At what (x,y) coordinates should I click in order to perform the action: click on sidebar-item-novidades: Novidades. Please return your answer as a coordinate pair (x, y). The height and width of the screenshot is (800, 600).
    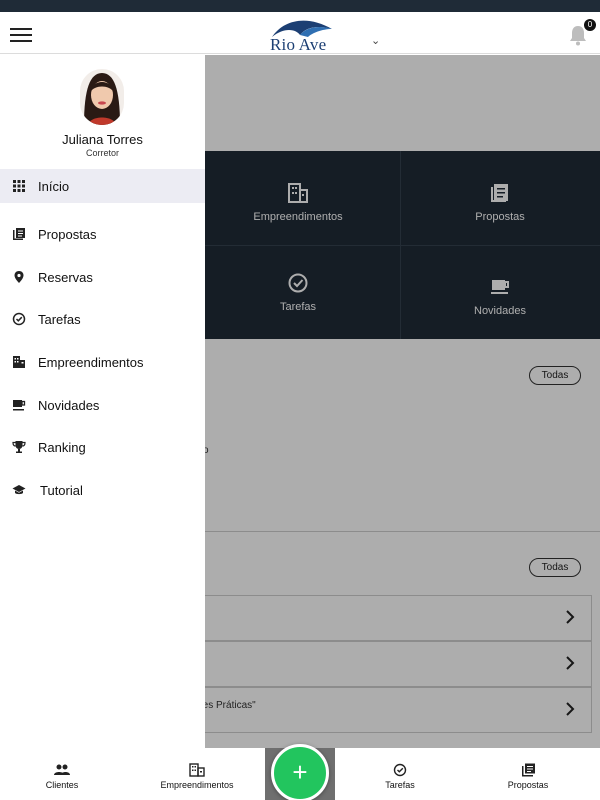
    Looking at the image, I should click on (102, 405).